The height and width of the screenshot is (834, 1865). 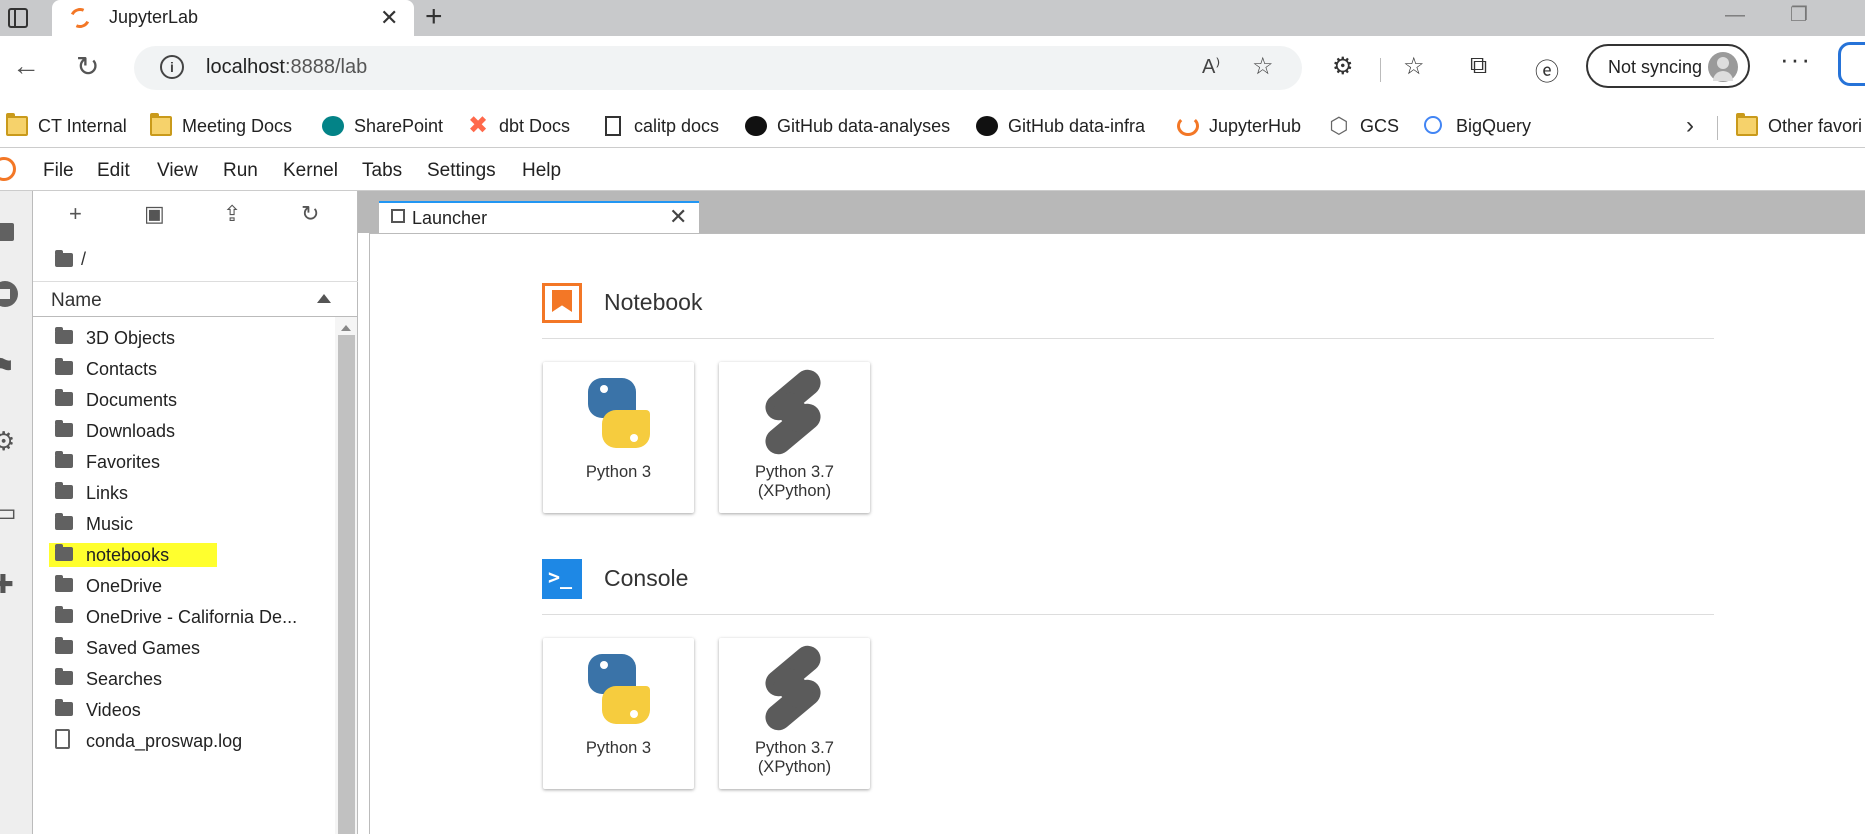 What do you see at coordinates (1668, 66) in the screenshot?
I see `profile-sync-button: Not syncing` at bounding box center [1668, 66].